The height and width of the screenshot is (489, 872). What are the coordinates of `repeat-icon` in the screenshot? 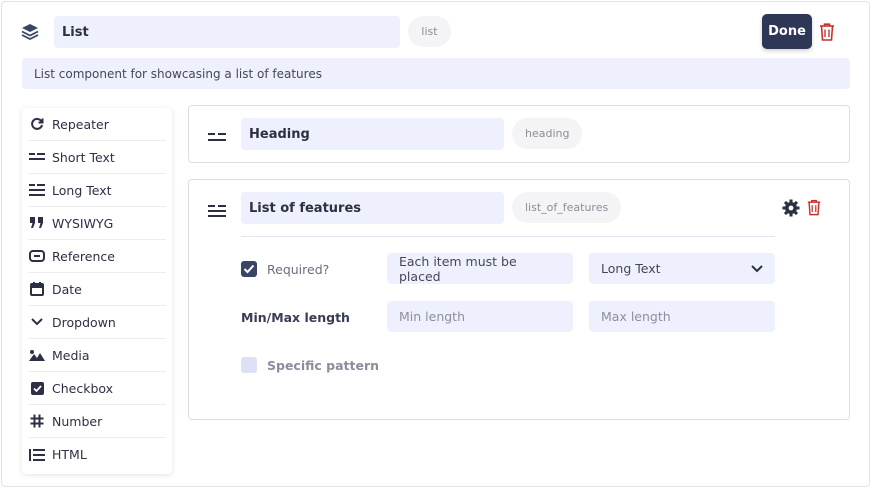 It's located at (37, 124).